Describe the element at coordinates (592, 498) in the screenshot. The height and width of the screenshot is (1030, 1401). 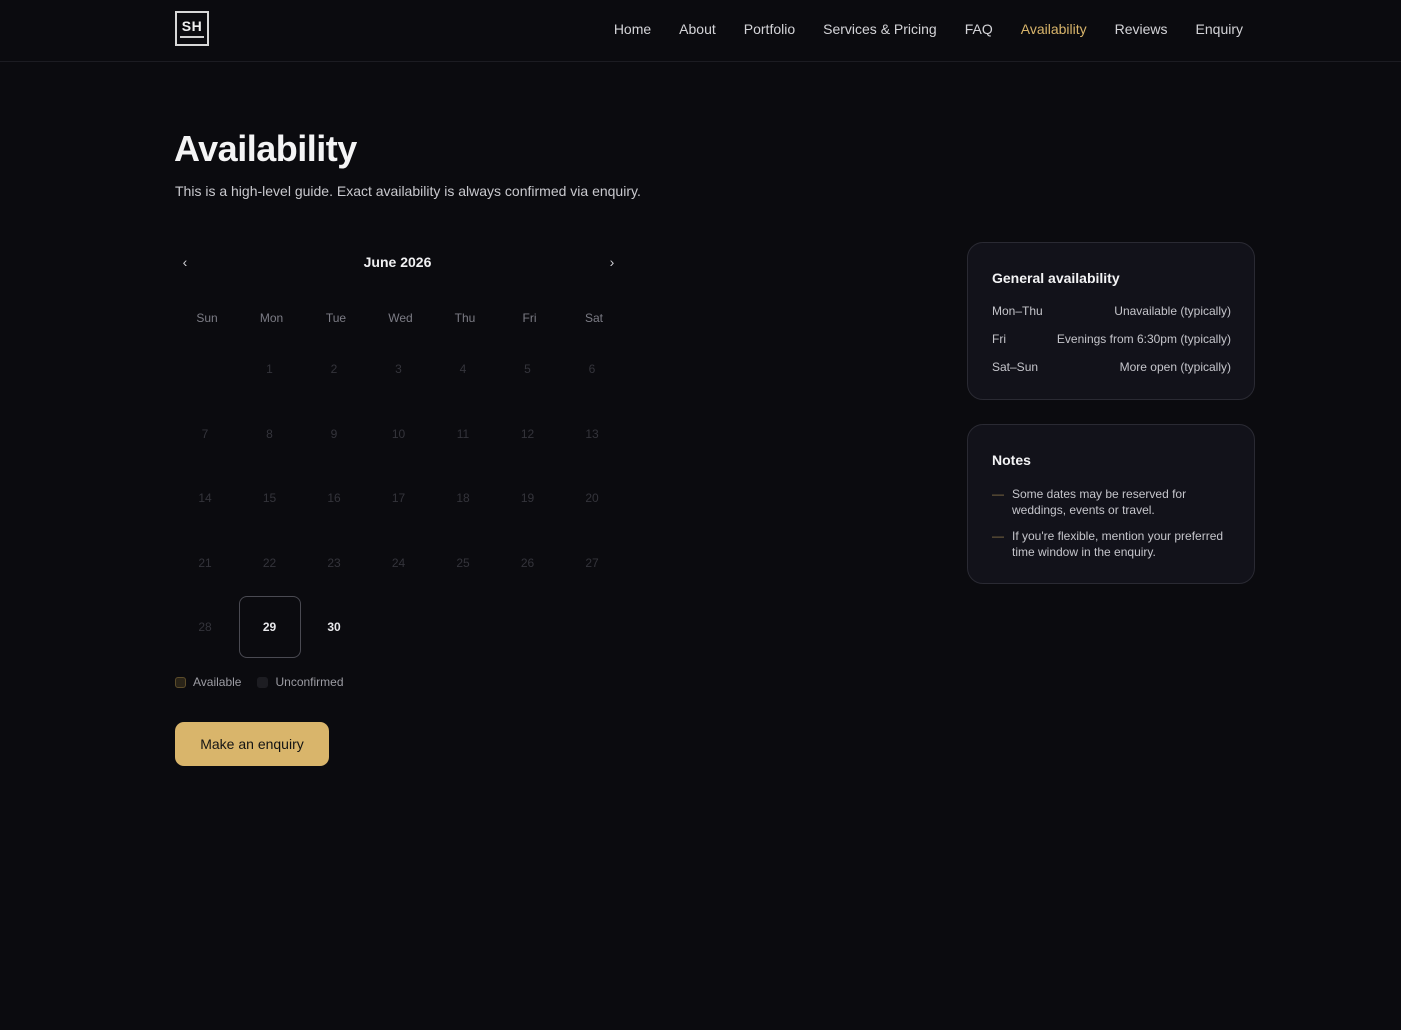
I see `calendar-day: 20` at that location.